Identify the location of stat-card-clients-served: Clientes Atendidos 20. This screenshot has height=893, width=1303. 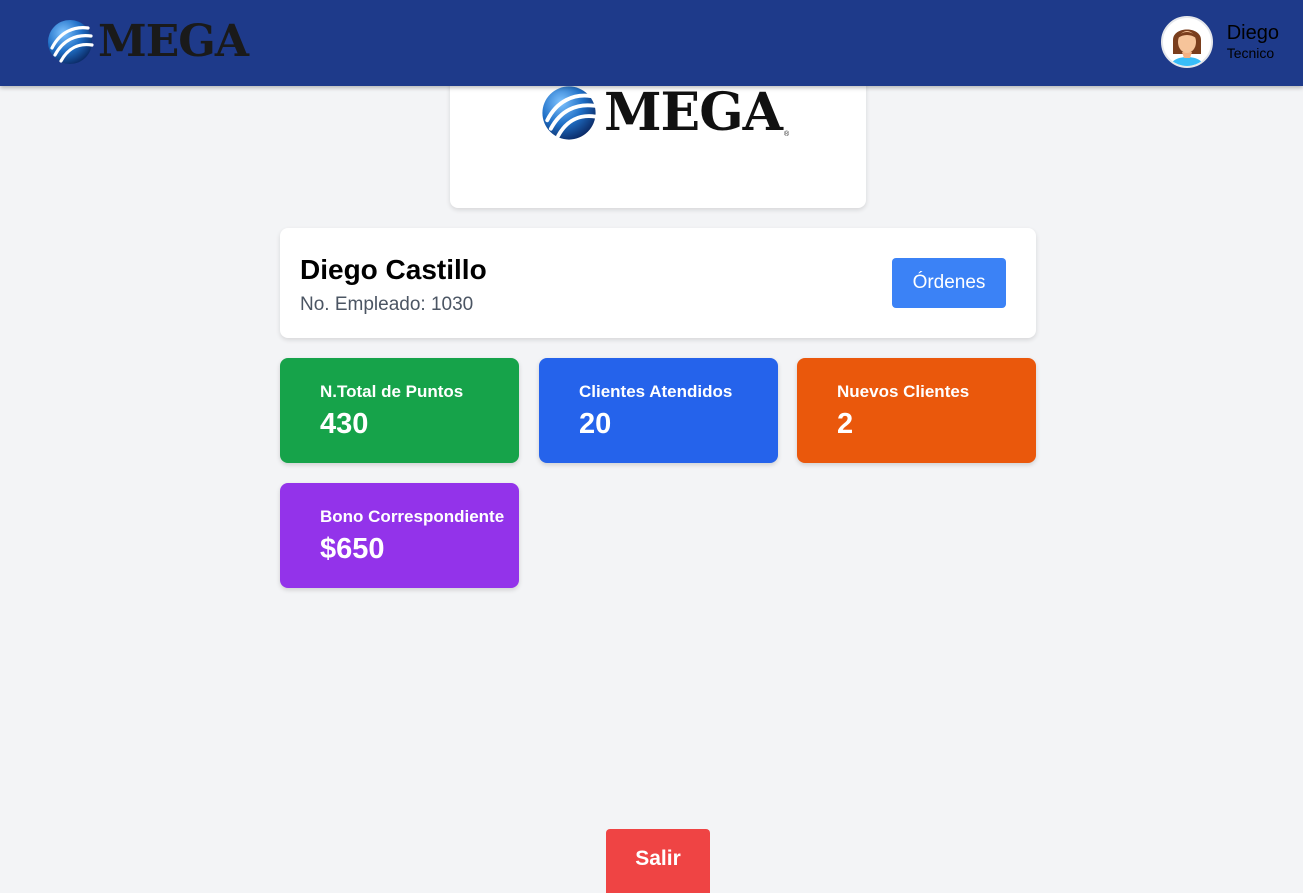
(658, 410).